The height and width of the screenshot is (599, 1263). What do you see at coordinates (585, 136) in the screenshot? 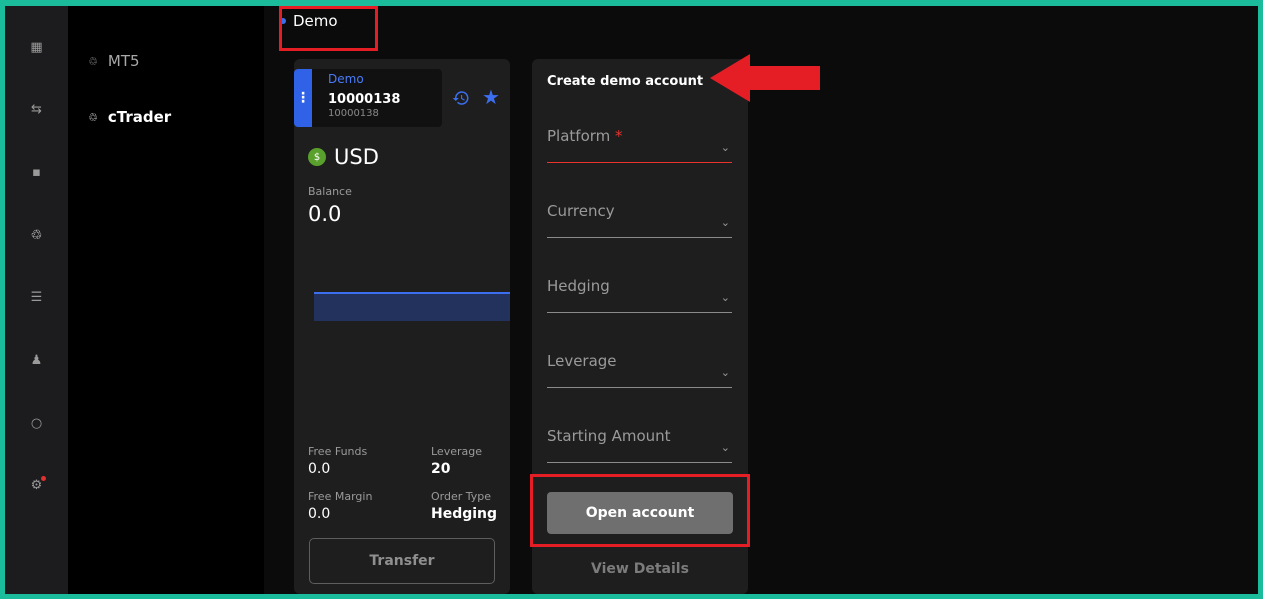
I see `field-label: Platform *` at bounding box center [585, 136].